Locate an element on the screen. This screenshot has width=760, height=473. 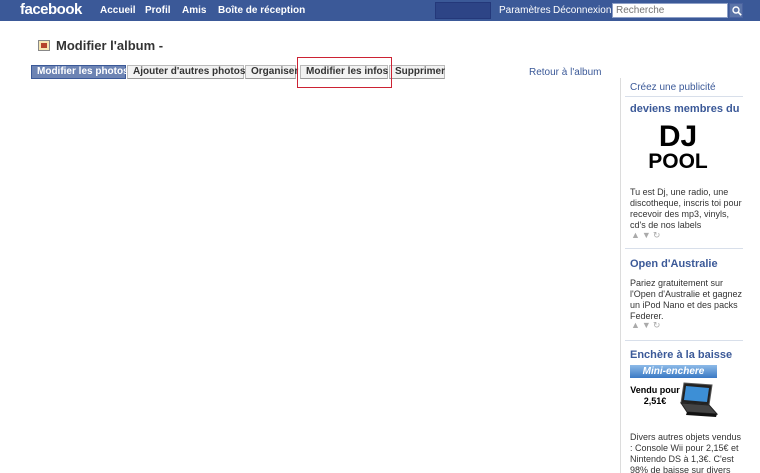
nav-inbox-link: Boîte de réception is located at coordinates (261, 10).